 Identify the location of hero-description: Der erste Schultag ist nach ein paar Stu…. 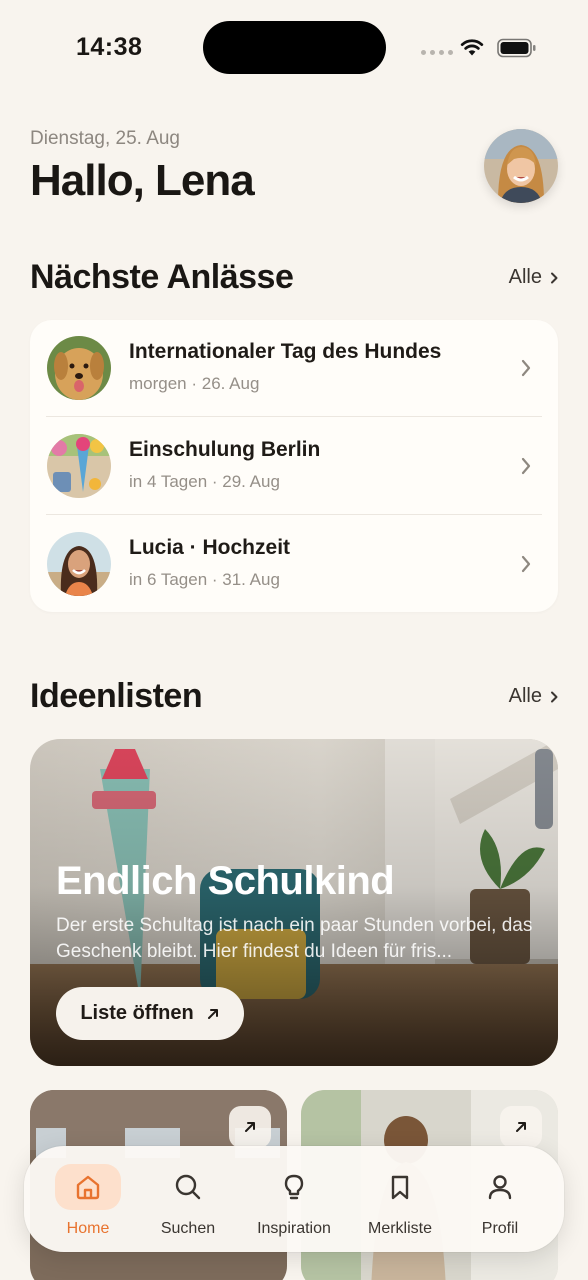
(294, 938).